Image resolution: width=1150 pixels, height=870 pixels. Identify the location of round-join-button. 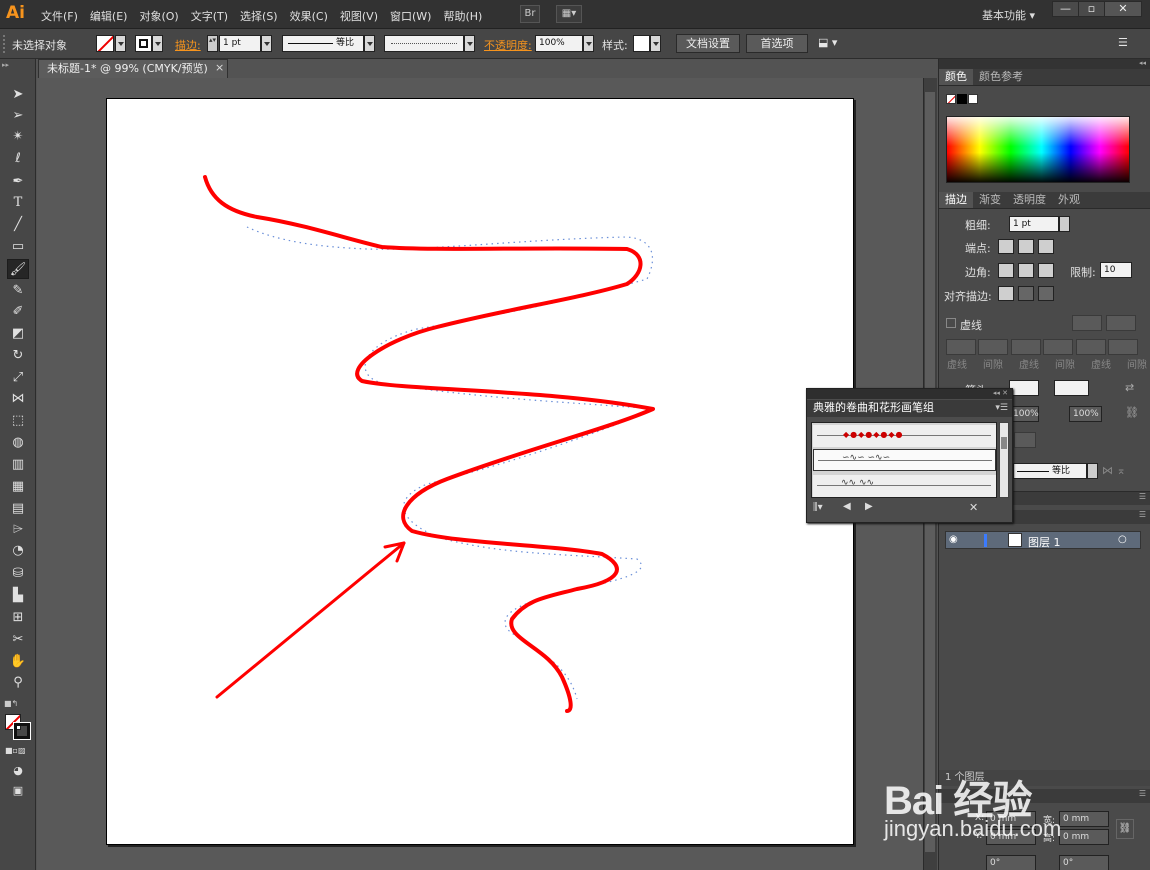
(1026, 270).